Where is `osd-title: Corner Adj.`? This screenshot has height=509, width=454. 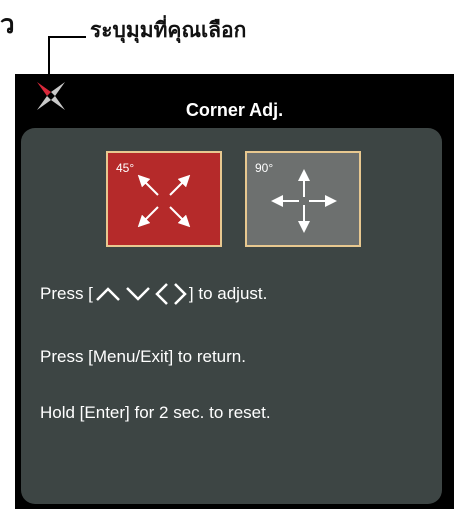 osd-title: Corner Adj. is located at coordinates (234, 110).